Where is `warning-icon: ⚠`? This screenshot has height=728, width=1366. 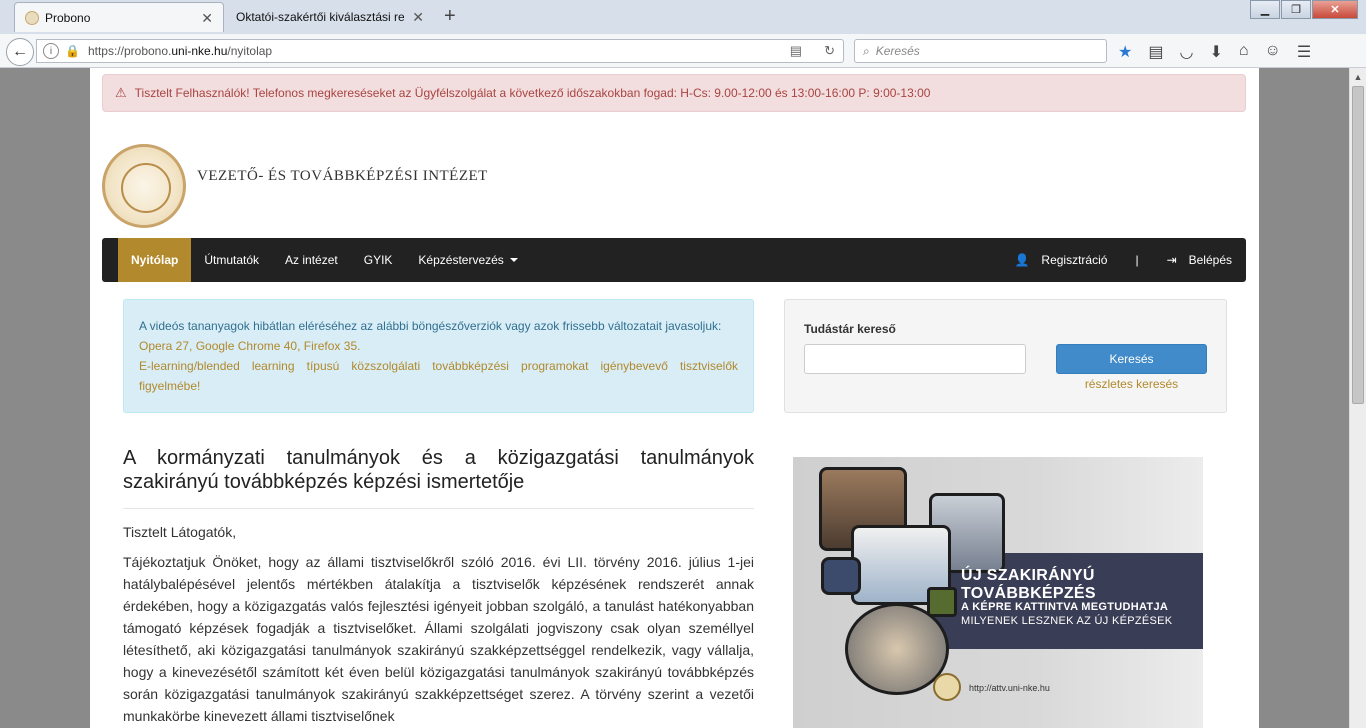 warning-icon: ⚠ is located at coordinates (121, 92).